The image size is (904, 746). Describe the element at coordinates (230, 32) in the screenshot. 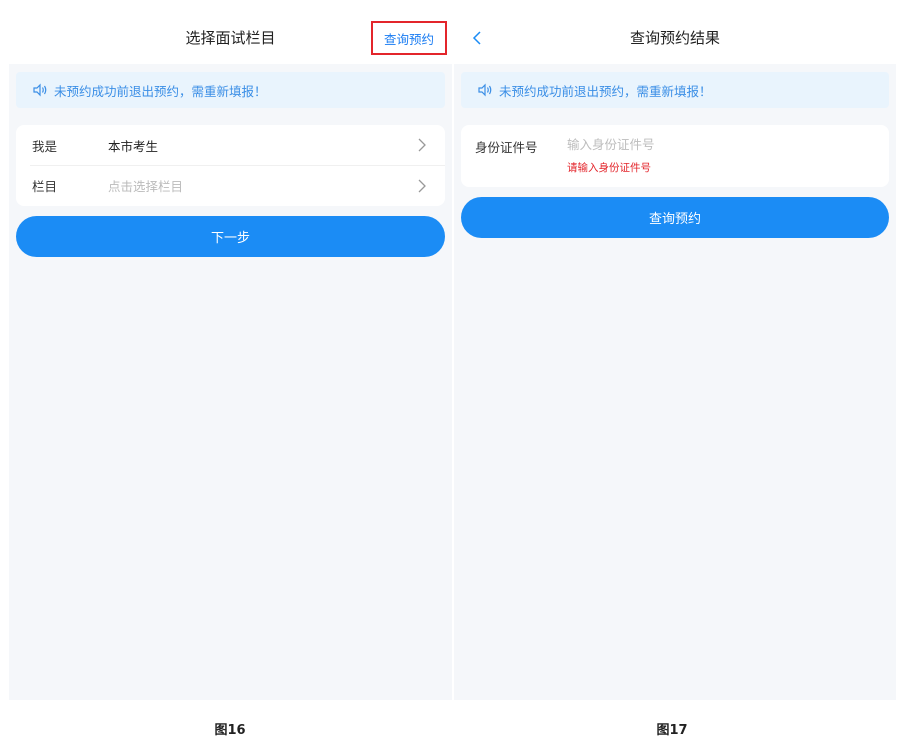

I see `left-header: 选择面试栏目 查询预约` at that location.